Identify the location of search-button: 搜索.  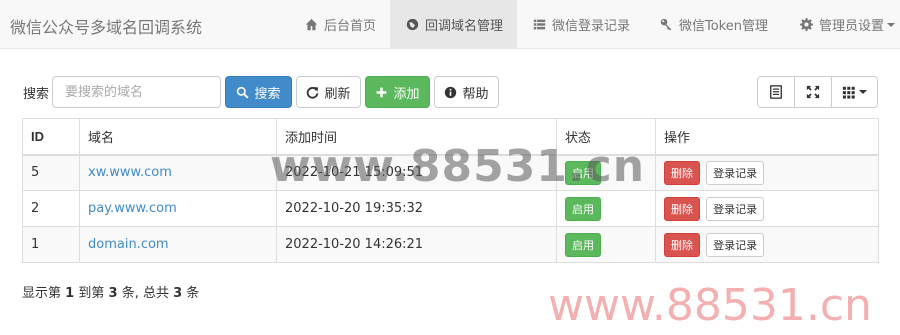
(258, 92).